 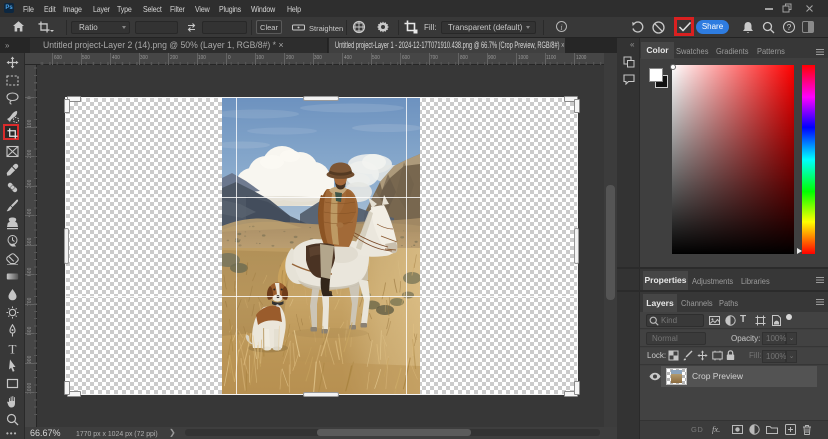 I want to click on svg-text: T, so click(x=13, y=348).